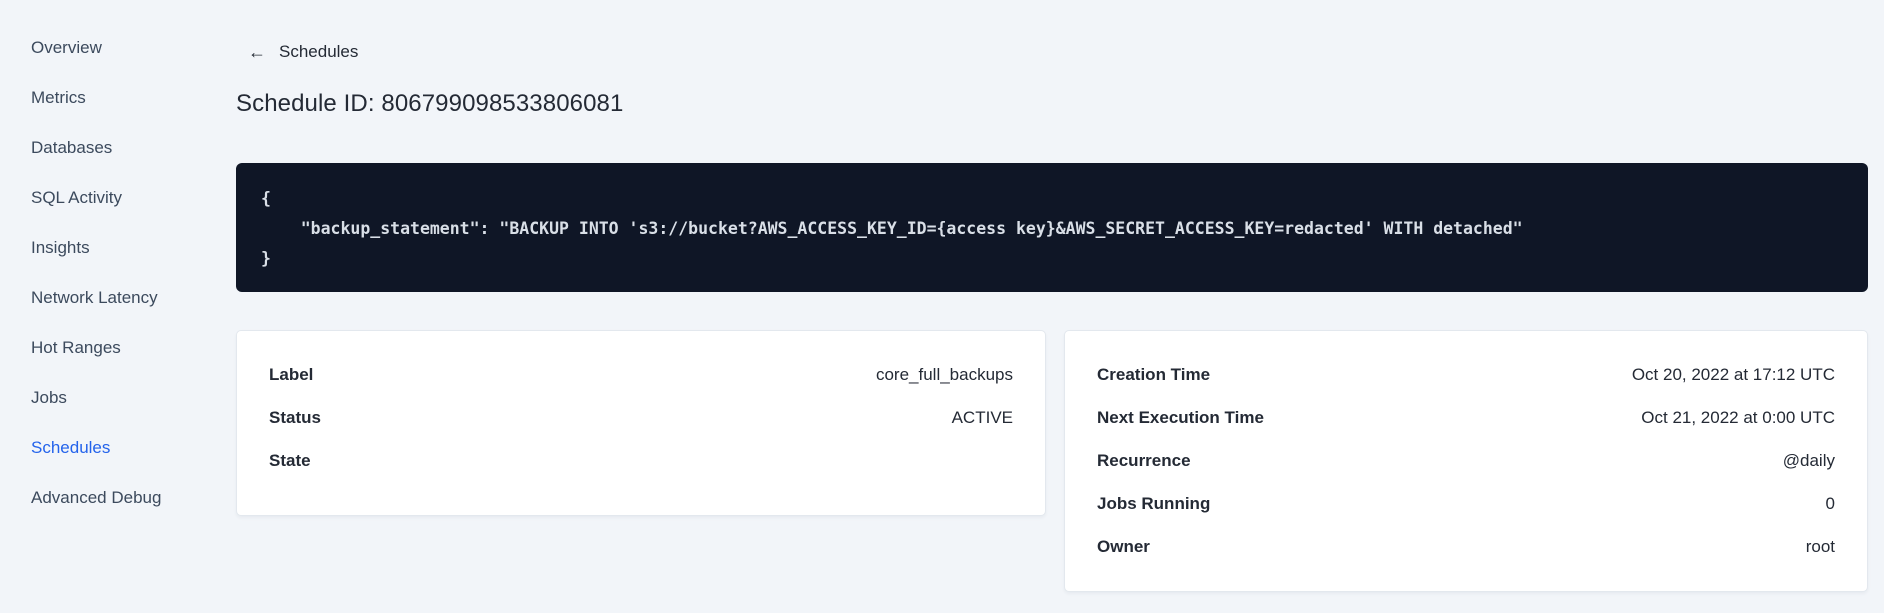 This screenshot has width=1884, height=613. I want to click on detail-row-label: Label core_full_backups, so click(641, 374).